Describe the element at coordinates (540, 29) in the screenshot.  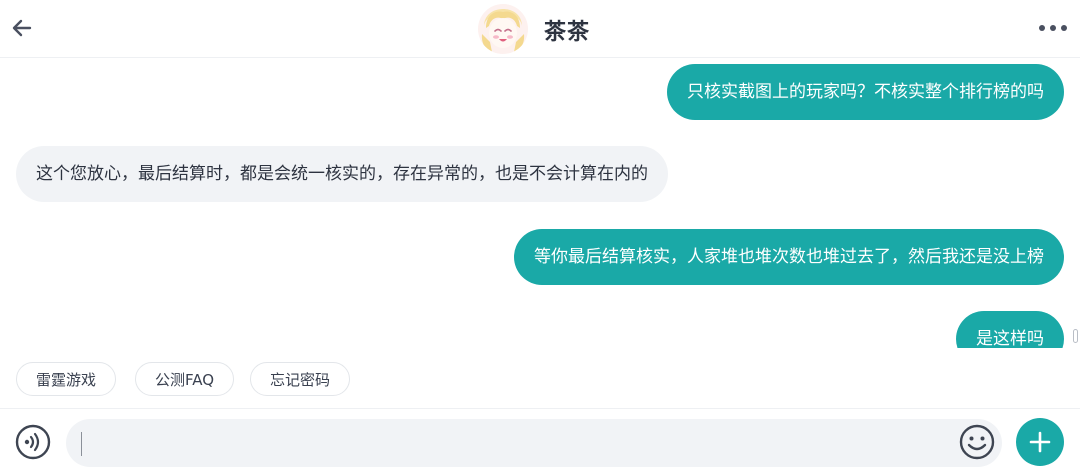
I see `chat-header: 茶茶` at that location.